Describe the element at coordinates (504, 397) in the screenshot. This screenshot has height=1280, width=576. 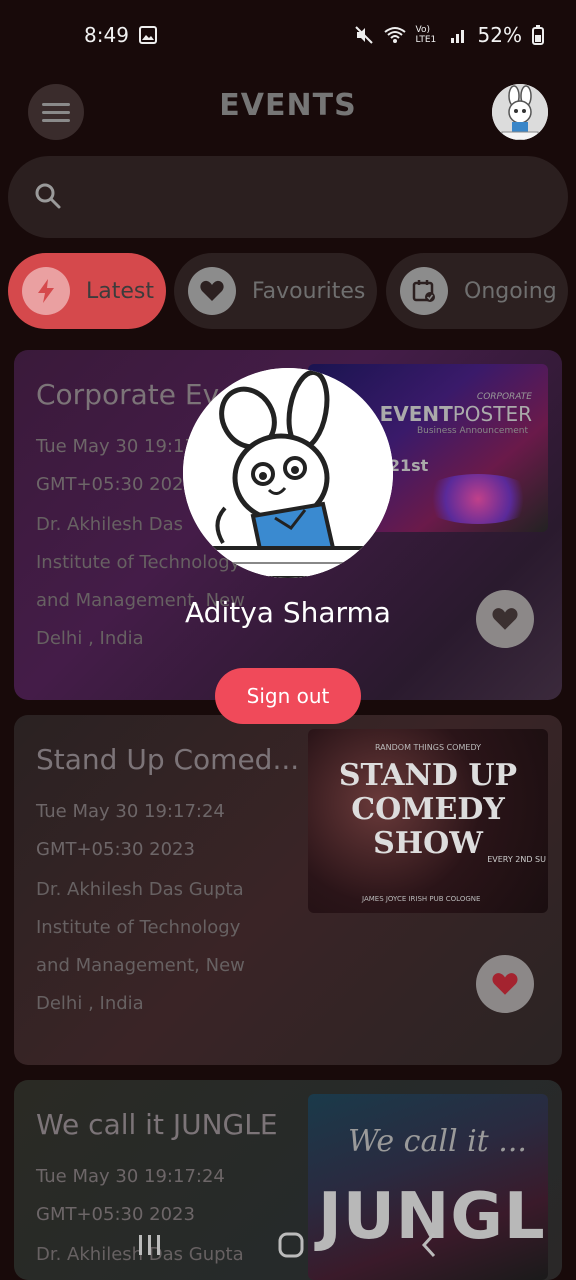
I see `poster-text: CORPORATE` at that location.